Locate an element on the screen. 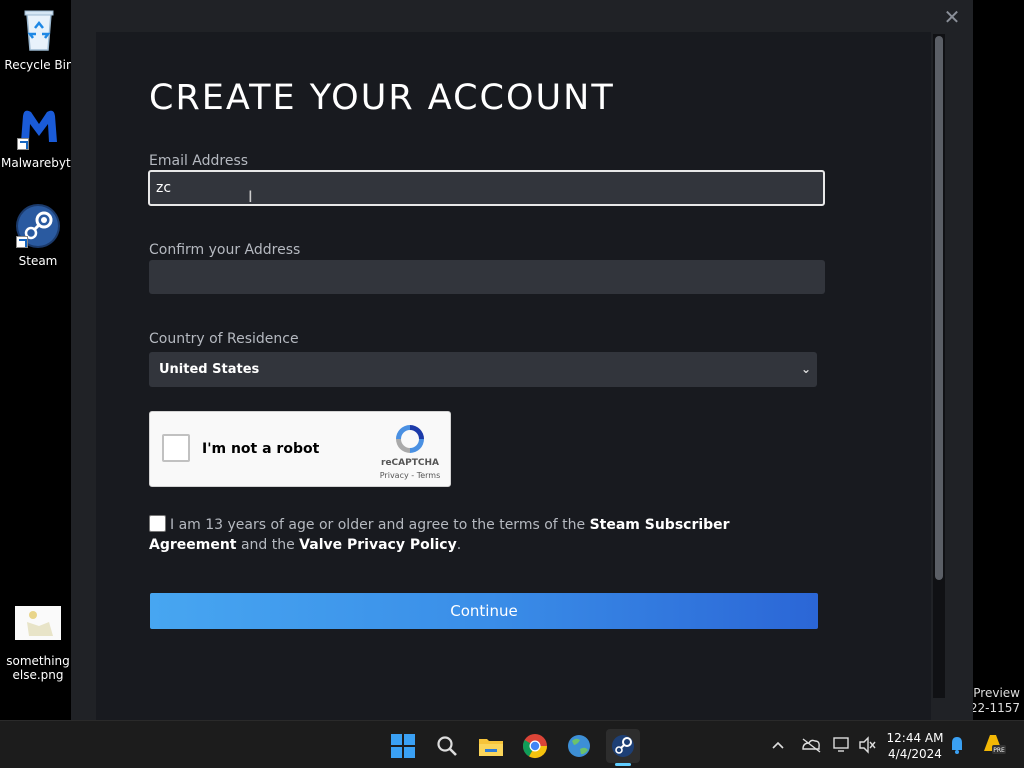  recaptcha-links: Privacy - Terms is located at coordinates (410, 475).